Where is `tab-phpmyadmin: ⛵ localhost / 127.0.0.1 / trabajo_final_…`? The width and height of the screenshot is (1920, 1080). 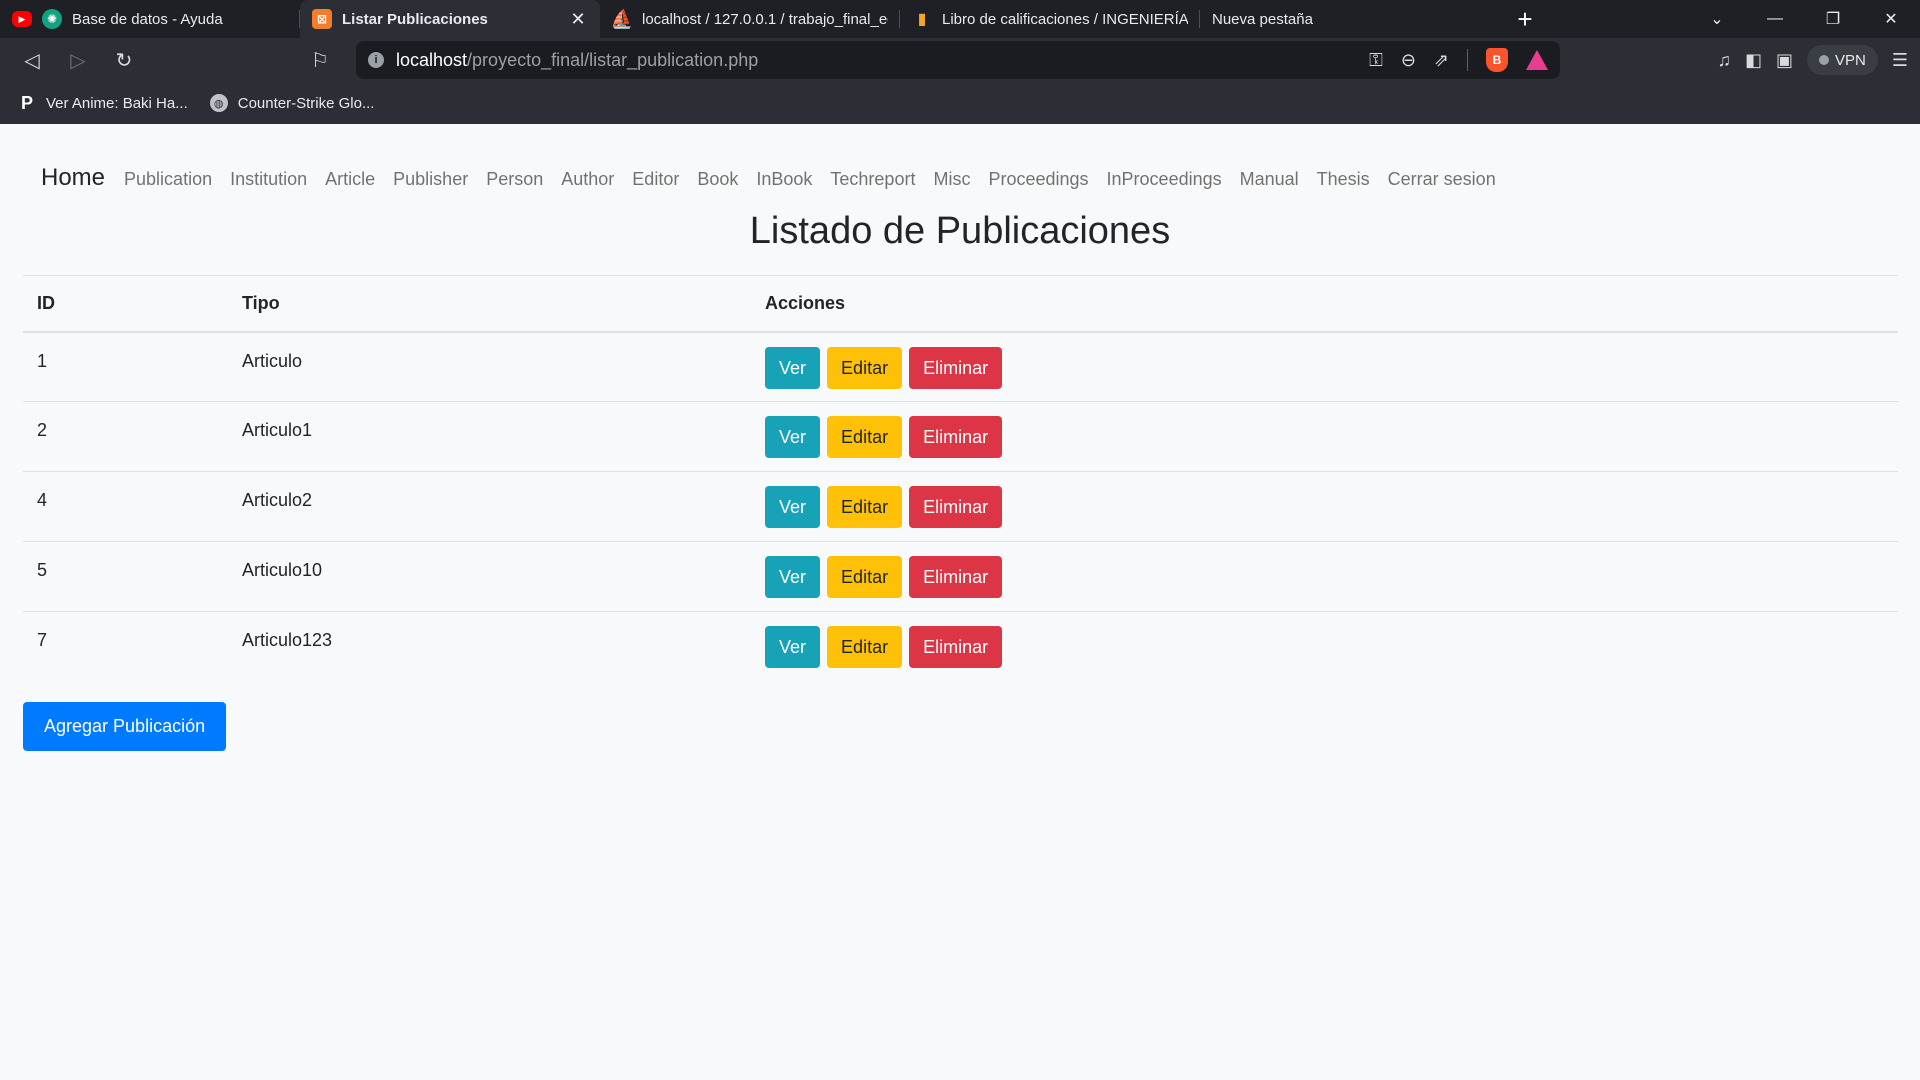
tab-phpmyadmin: ⛵ localhost / 127.0.0.1 / trabajo_final_… is located at coordinates (750, 19).